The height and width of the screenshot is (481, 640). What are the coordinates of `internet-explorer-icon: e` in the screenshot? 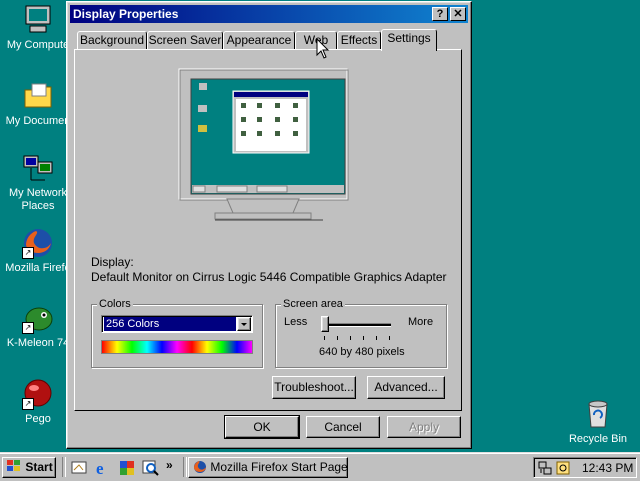 It's located at (100, 468).